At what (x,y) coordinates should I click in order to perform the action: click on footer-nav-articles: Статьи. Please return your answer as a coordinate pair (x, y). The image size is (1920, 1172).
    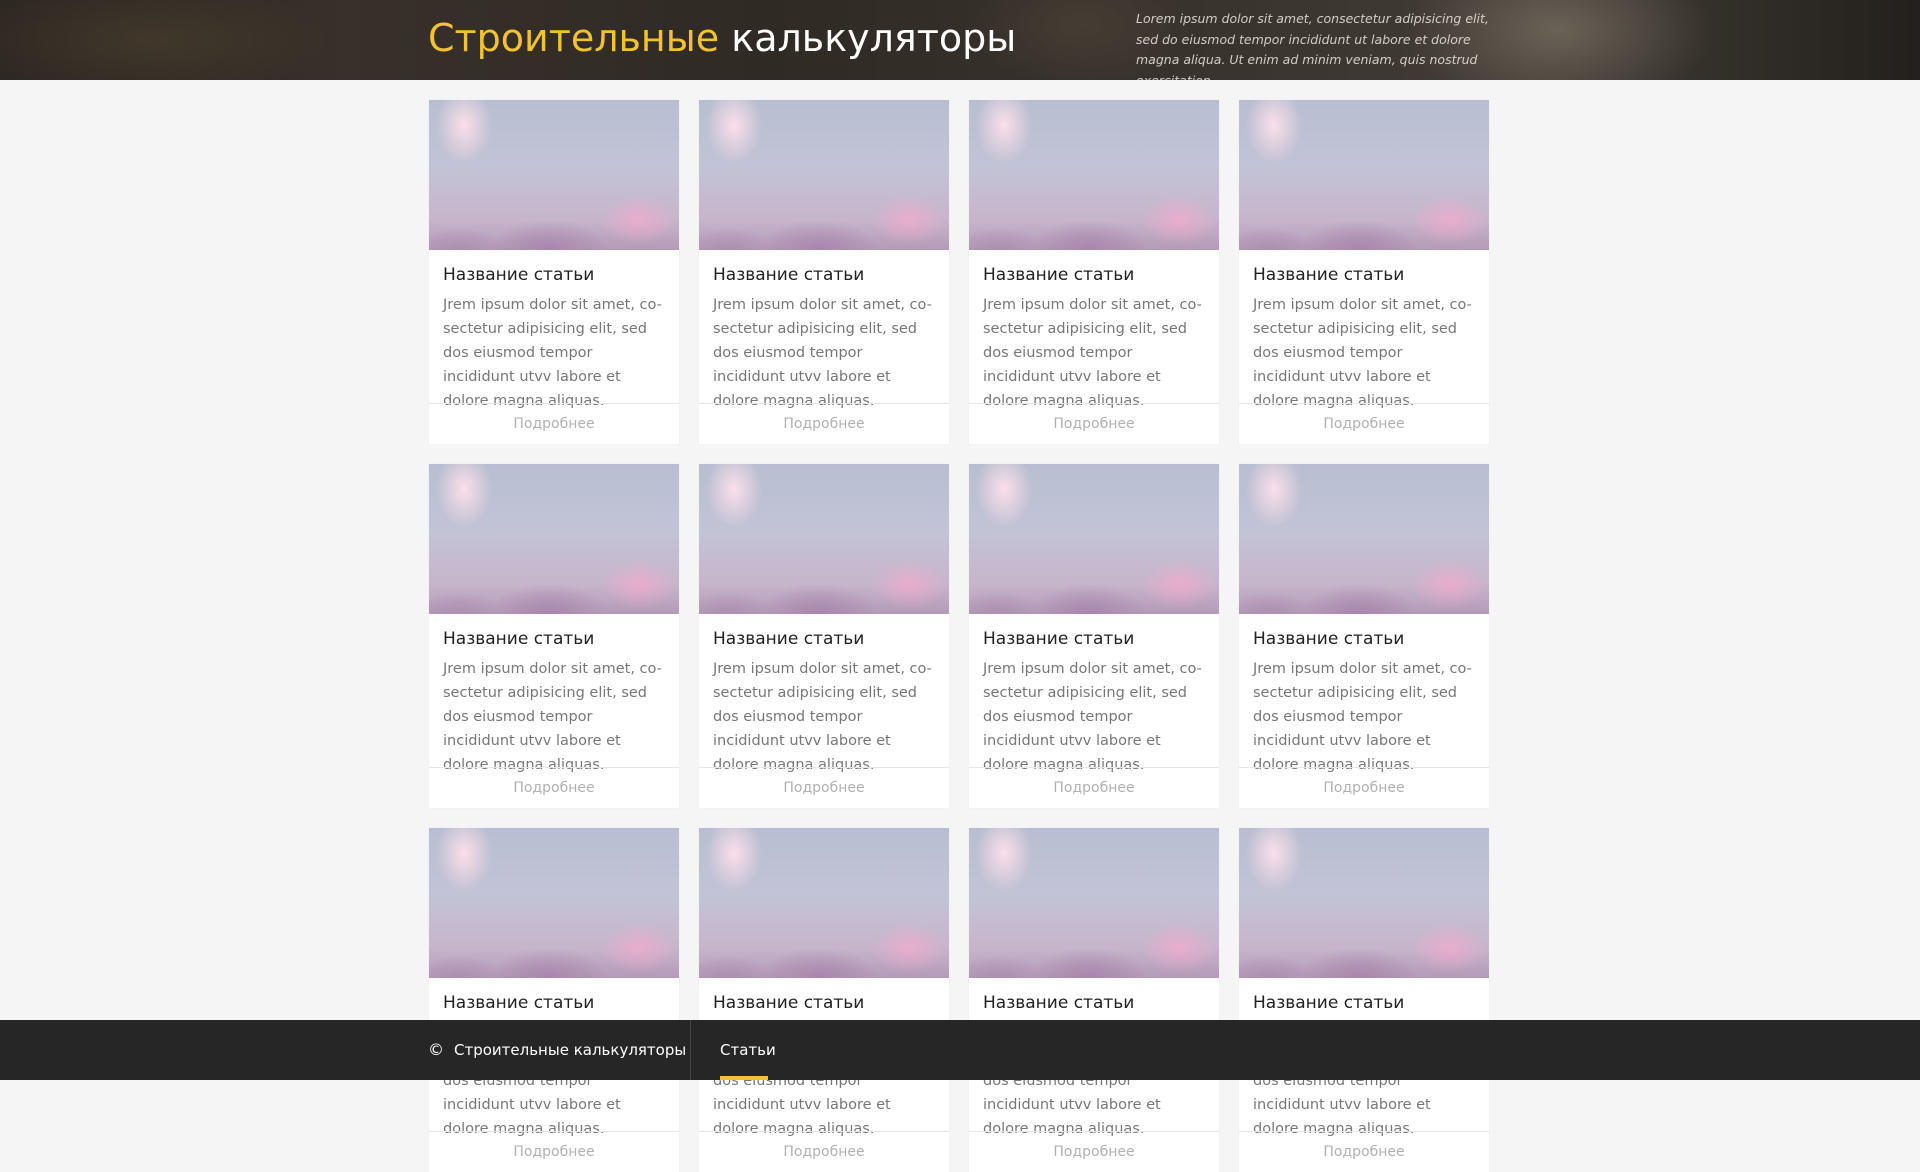
    Looking at the image, I should click on (748, 1050).